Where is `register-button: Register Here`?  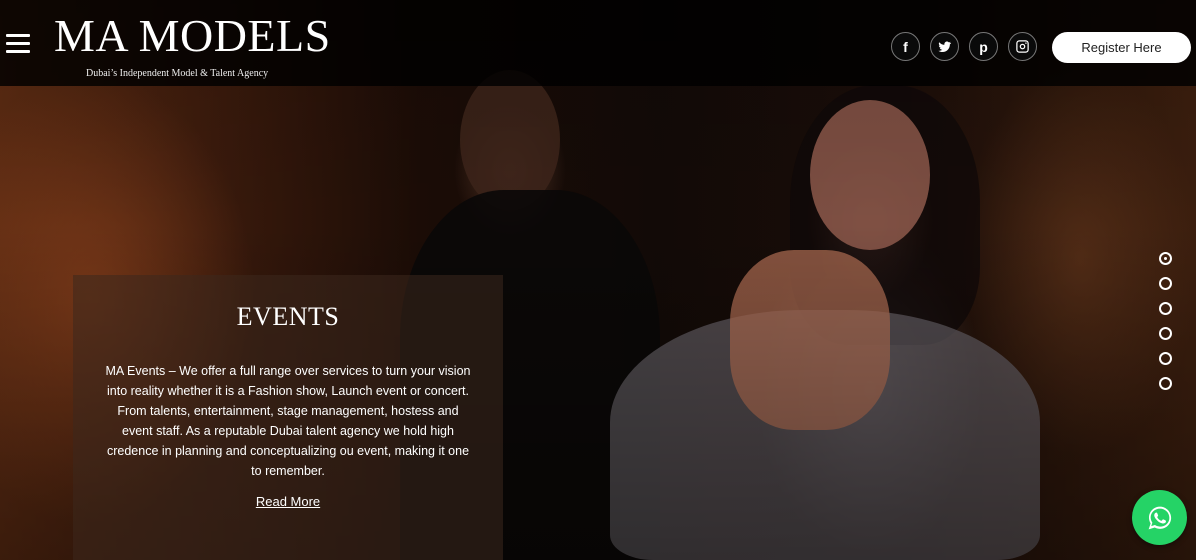 register-button: Register Here is located at coordinates (1121, 47).